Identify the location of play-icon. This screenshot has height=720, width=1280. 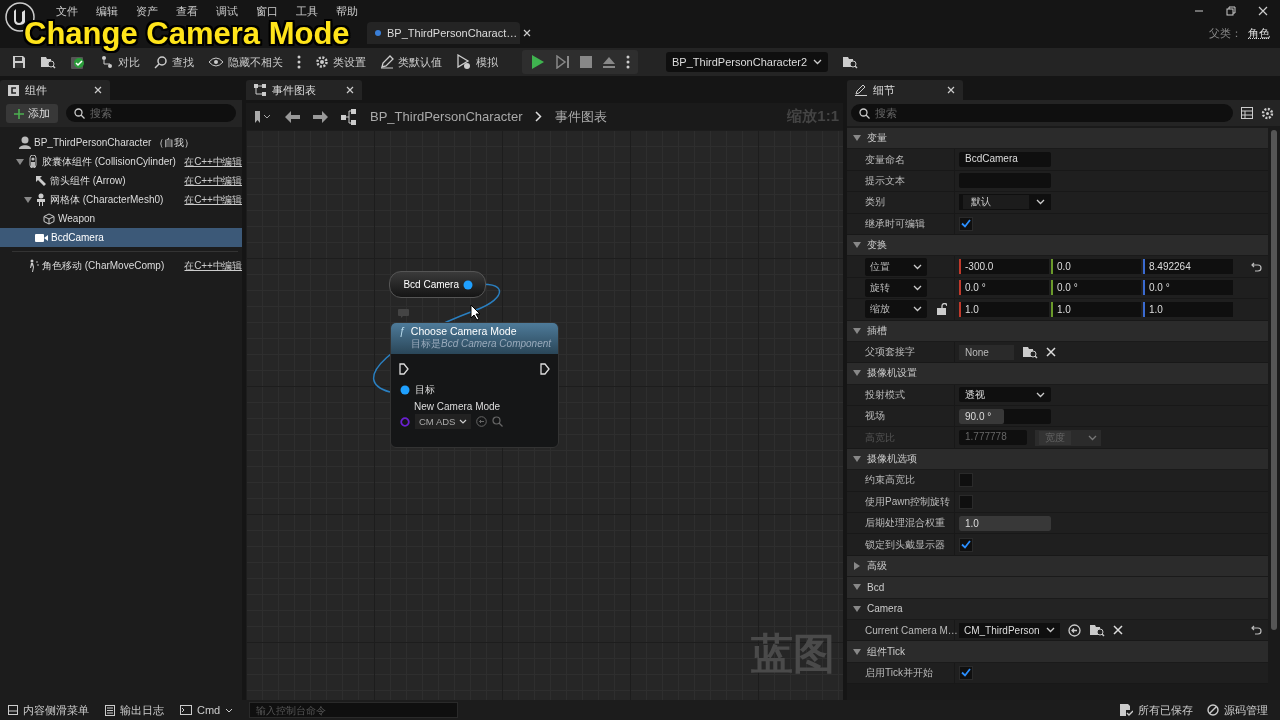
(538, 62).